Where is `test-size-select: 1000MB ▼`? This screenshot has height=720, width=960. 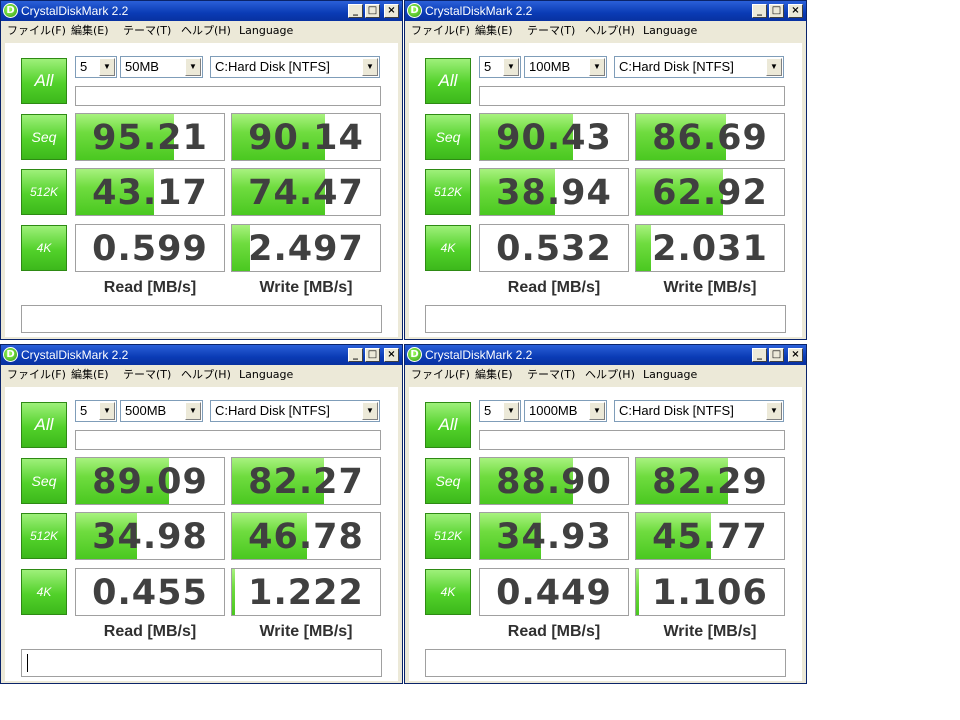
test-size-select: 1000MB ▼ is located at coordinates (565, 411).